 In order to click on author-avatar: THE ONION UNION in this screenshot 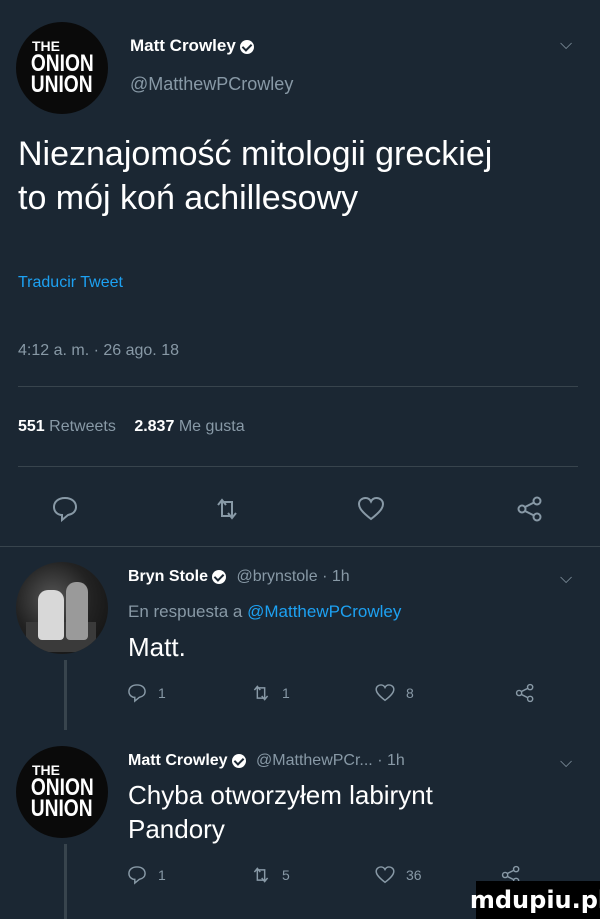, I will do `click(62, 68)`.